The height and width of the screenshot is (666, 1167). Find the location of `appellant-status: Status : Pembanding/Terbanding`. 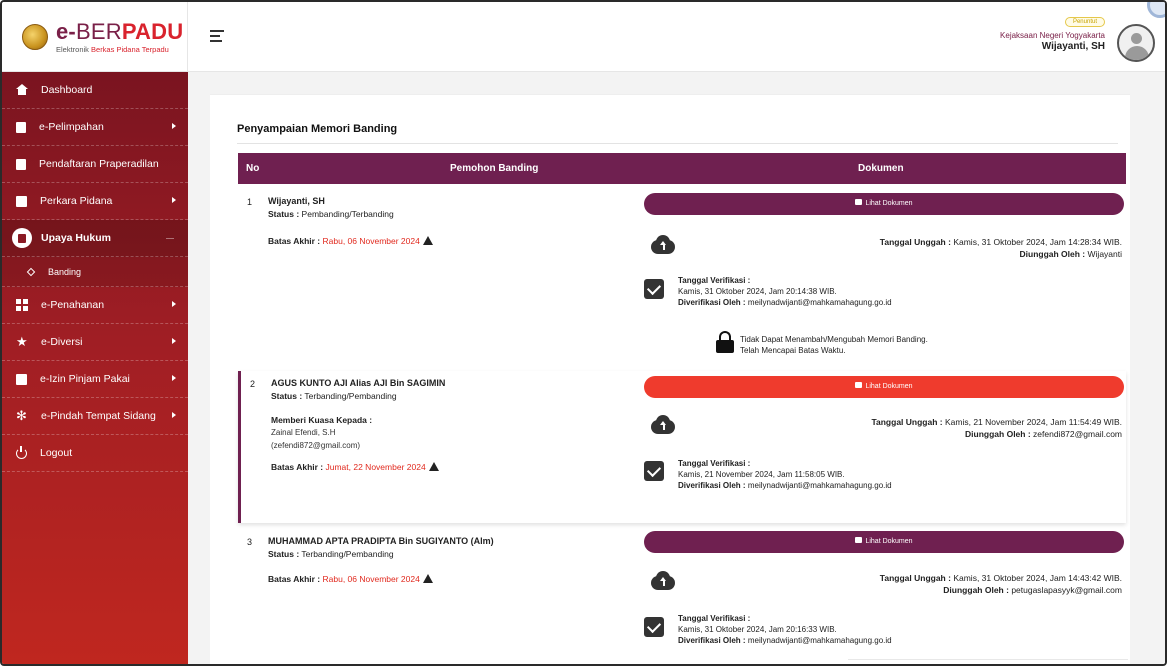

appellant-status: Status : Pembanding/Terbanding is located at coordinates (331, 214).